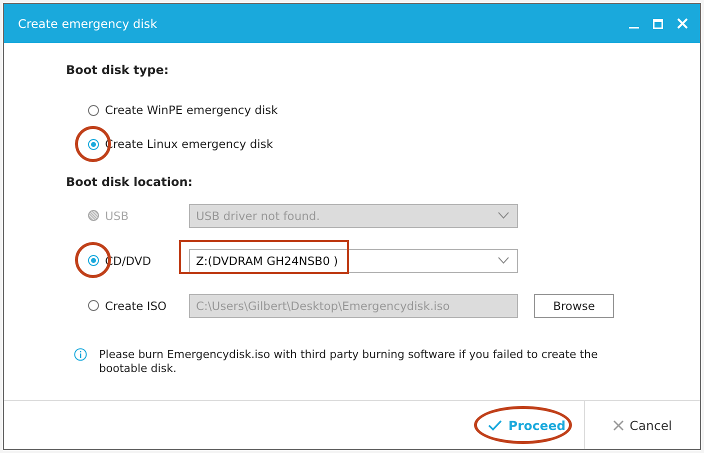 The image size is (704, 453). What do you see at coordinates (191, 110) in the screenshot?
I see `radio-label: Create WinPE emergency disk` at bounding box center [191, 110].